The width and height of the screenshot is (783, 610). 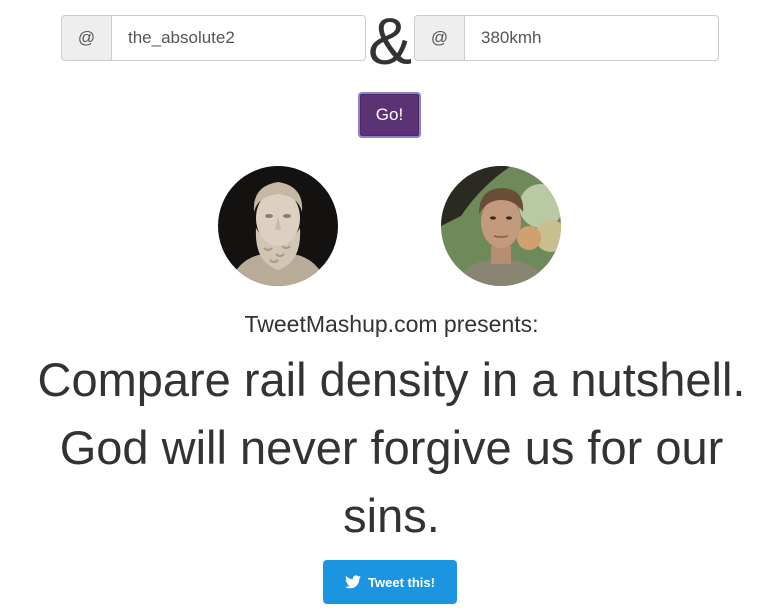 I want to click on tweet-this-label: Tweet this!, so click(x=401, y=582).